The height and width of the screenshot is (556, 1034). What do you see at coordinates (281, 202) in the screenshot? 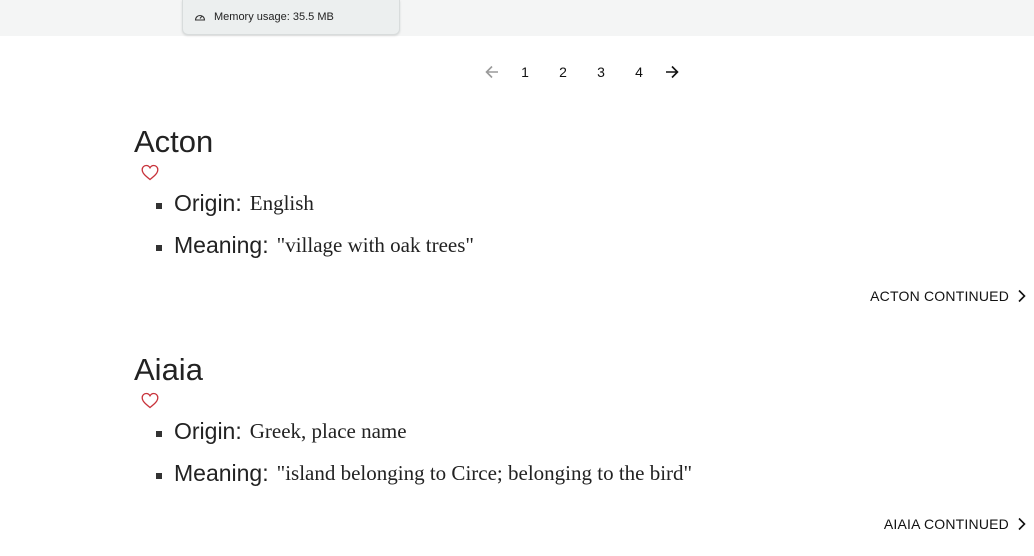
I see `origin-value: English` at bounding box center [281, 202].